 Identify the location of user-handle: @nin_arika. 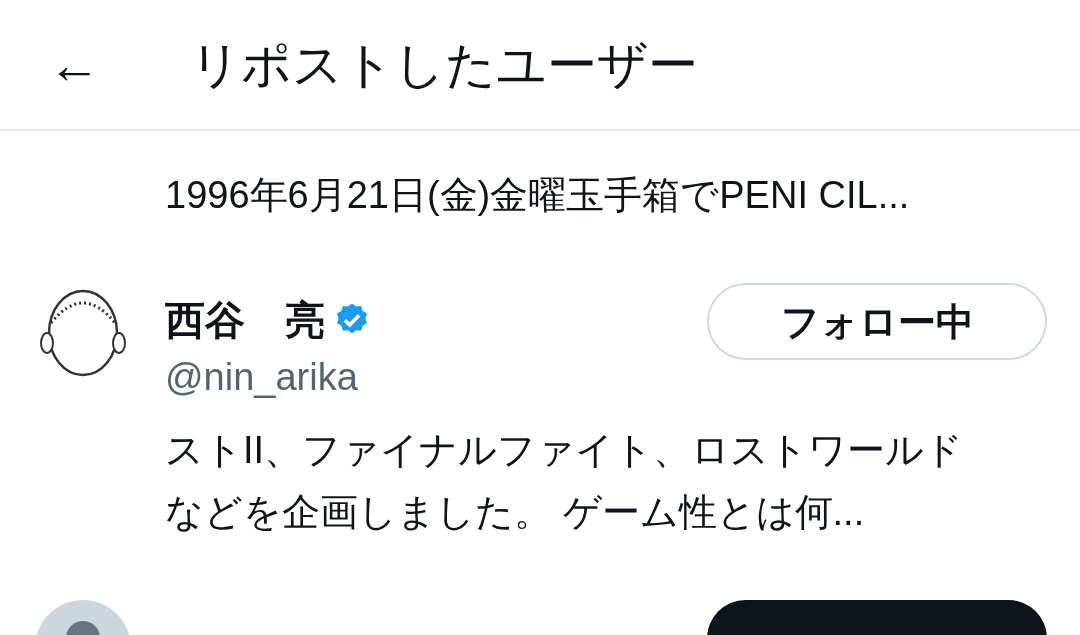
(262, 377).